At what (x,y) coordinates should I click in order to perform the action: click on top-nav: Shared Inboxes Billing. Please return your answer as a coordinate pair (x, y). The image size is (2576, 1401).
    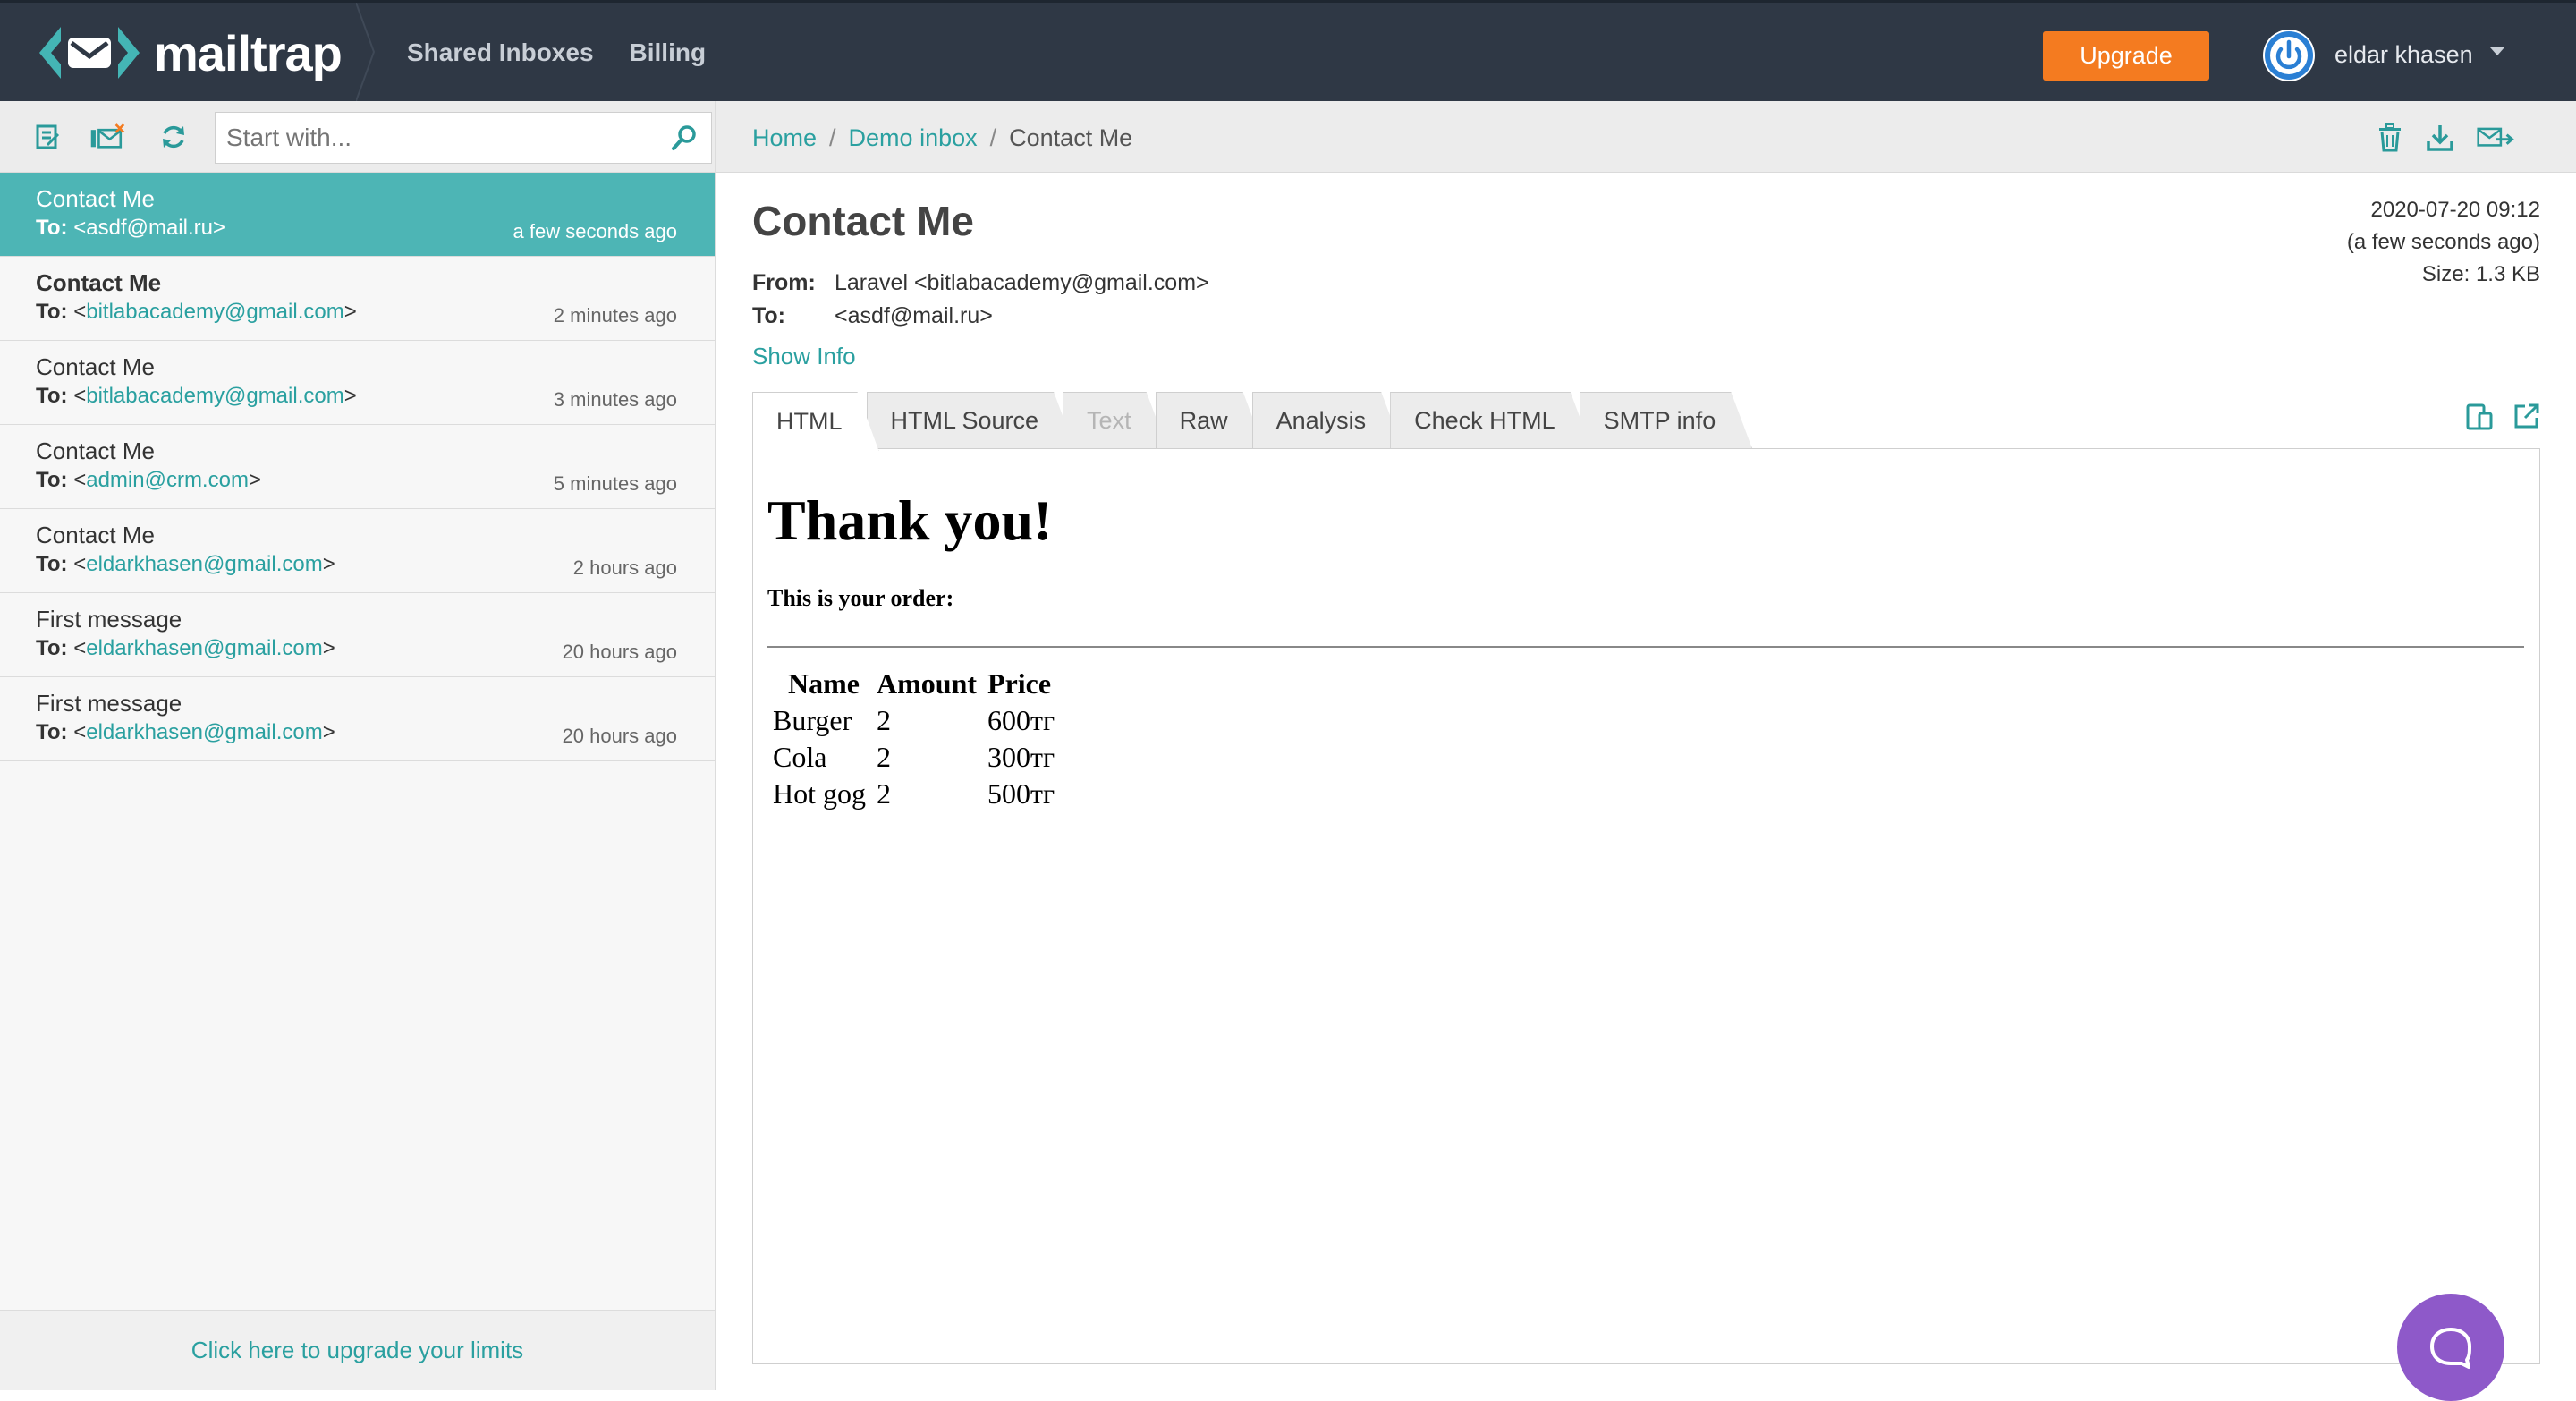
    Looking at the image, I should click on (556, 52).